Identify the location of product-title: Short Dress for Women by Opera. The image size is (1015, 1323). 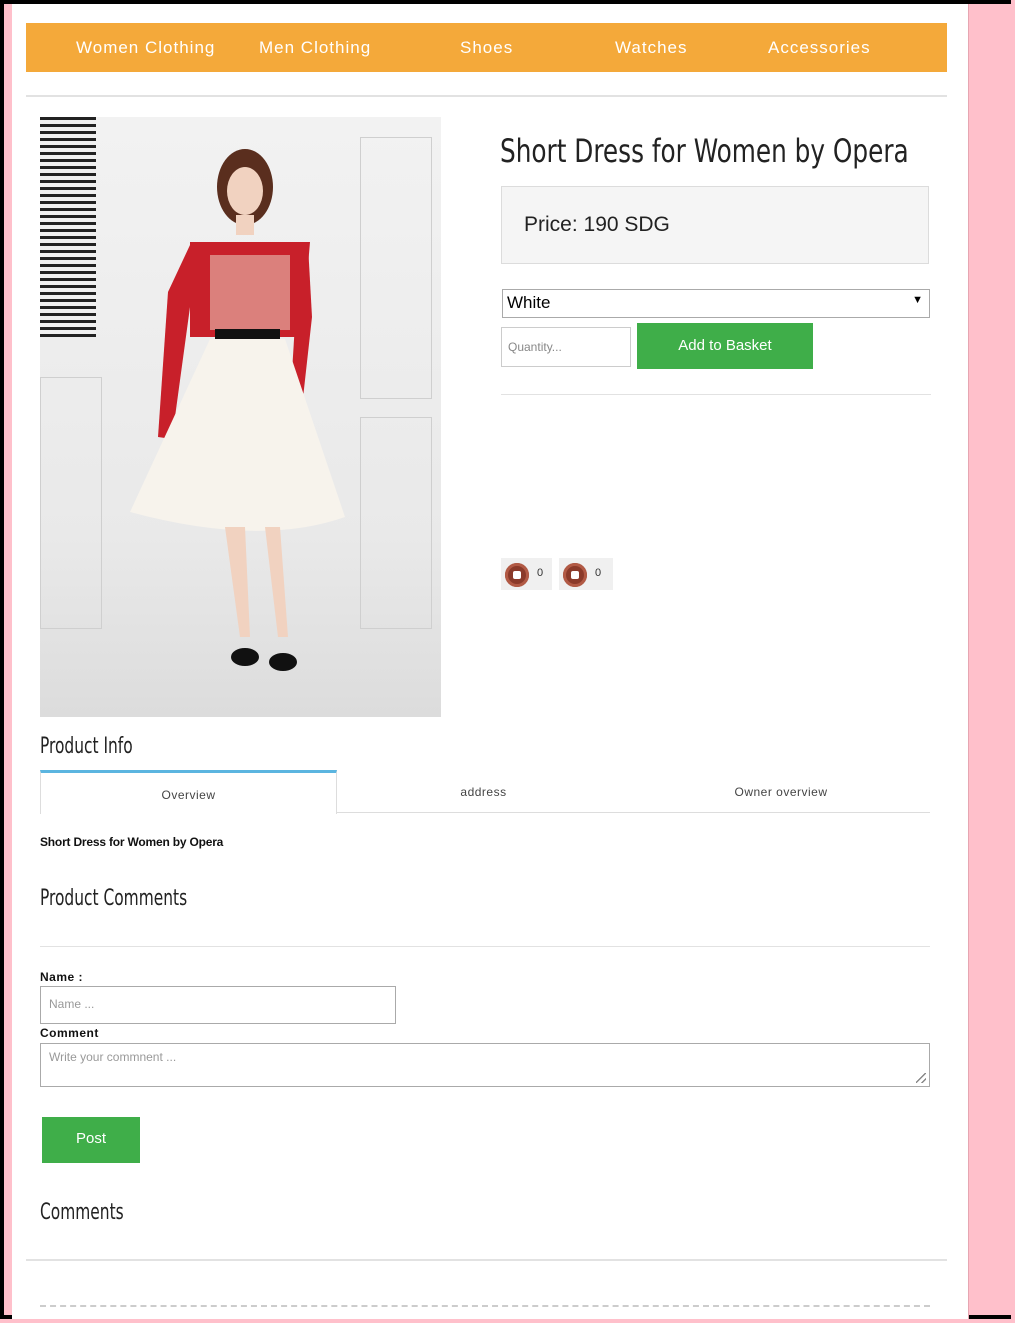
(704, 151).